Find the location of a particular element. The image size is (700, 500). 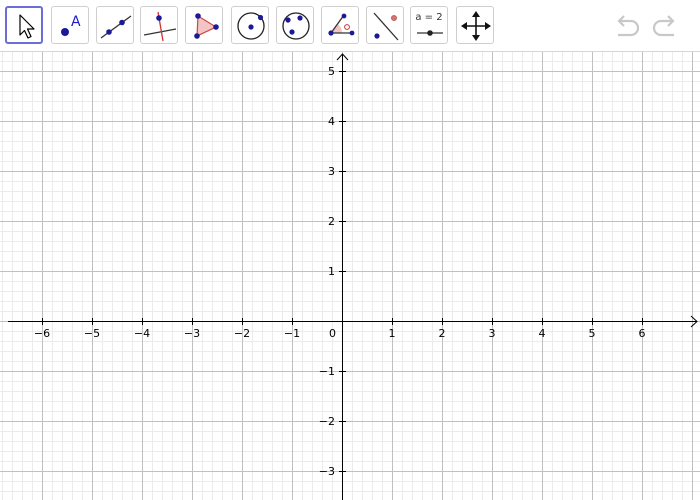

undo-icon is located at coordinates (628, 26).